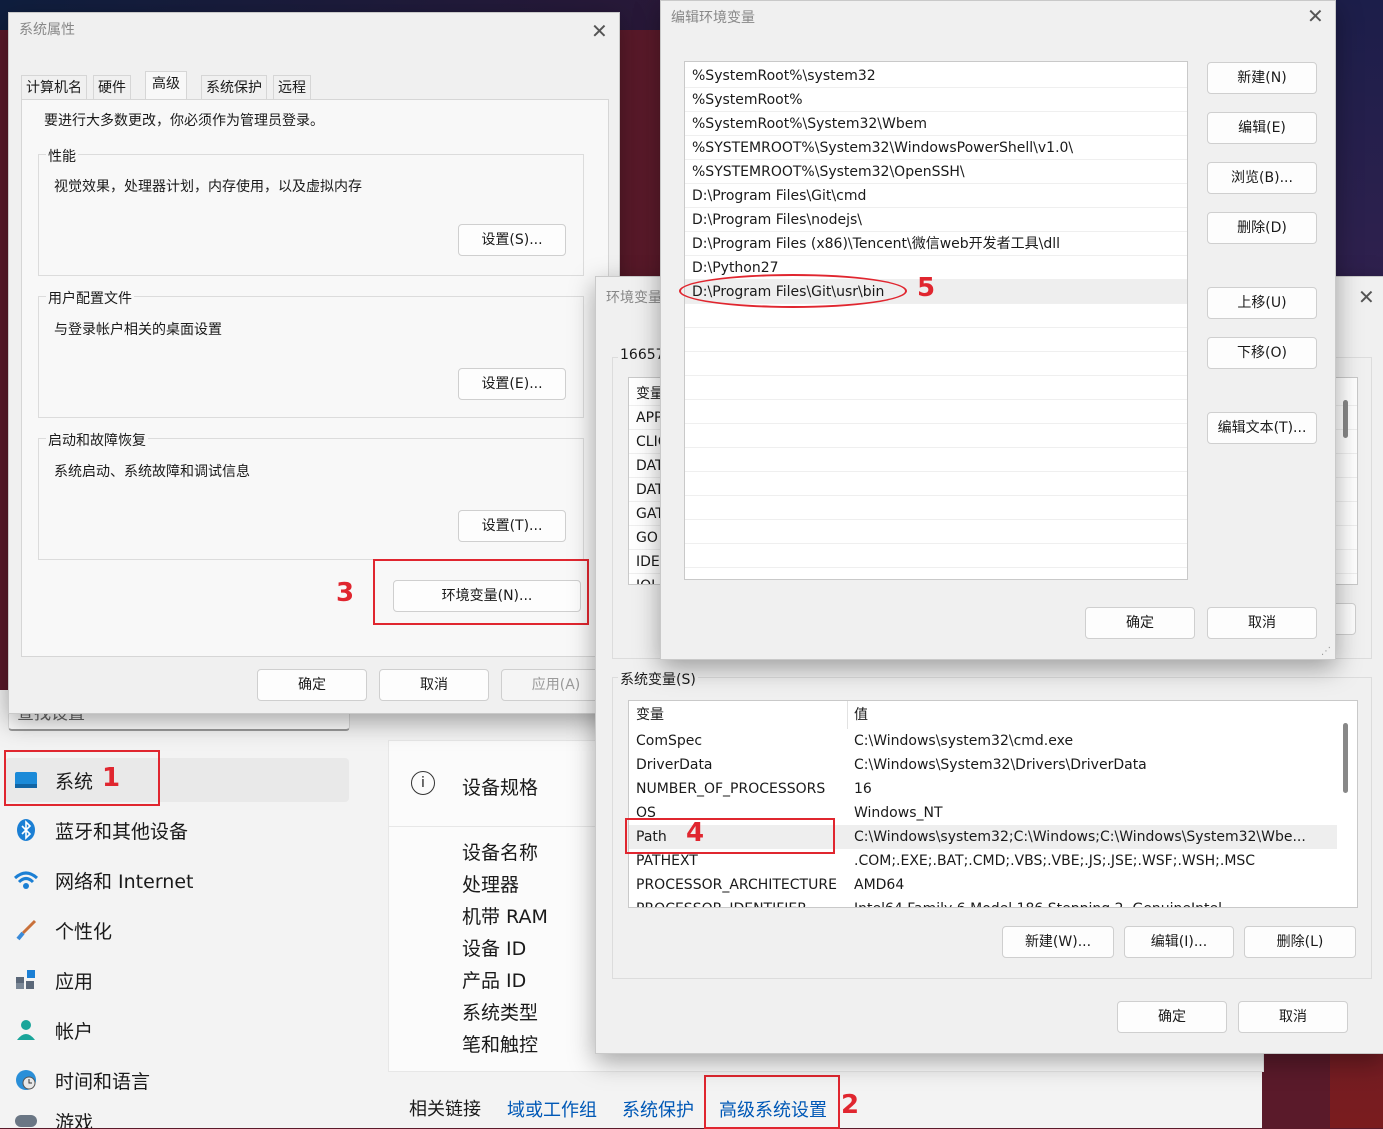 This screenshot has height=1129, width=1383. Describe the element at coordinates (738, 715) in the screenshot. I see `column-header-variable: 变量` at that location.